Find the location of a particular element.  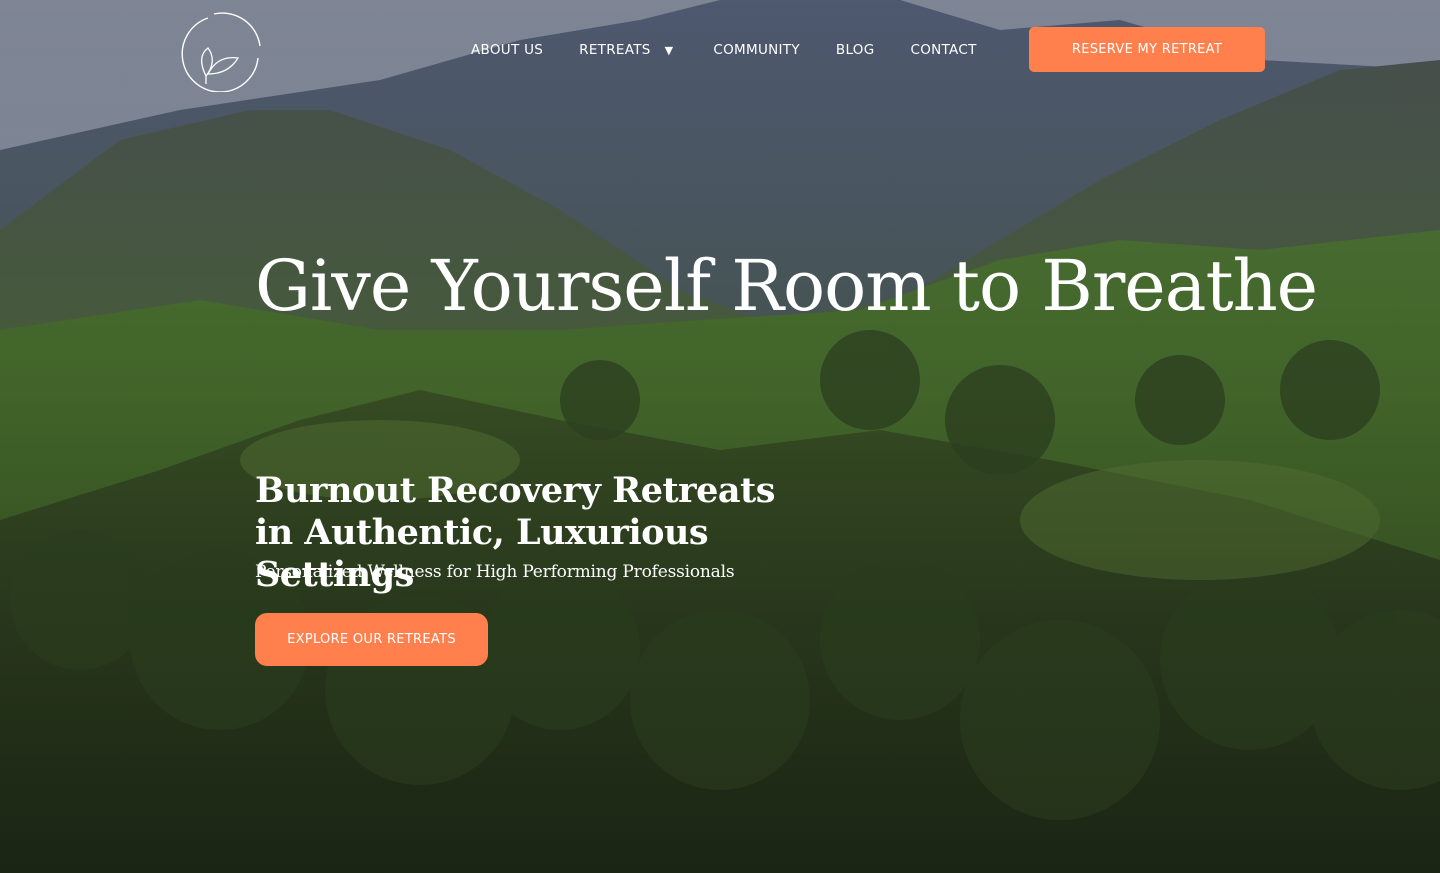

nav-contact-label: CONTACT is located at coordinates (943, 50).